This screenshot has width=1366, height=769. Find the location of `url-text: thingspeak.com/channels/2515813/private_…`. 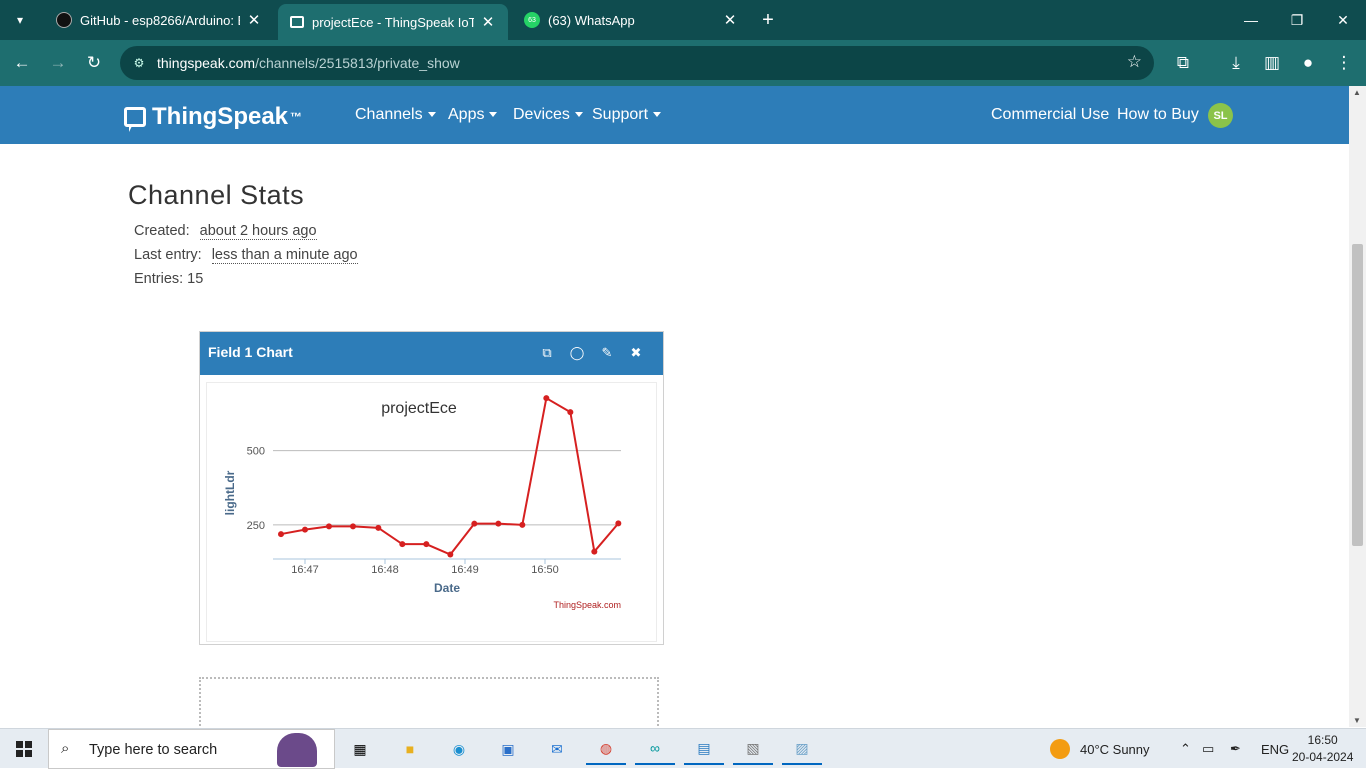

url-text: thingspeak.com/channels/2515813/private_… is located at coordinates (308, 63).